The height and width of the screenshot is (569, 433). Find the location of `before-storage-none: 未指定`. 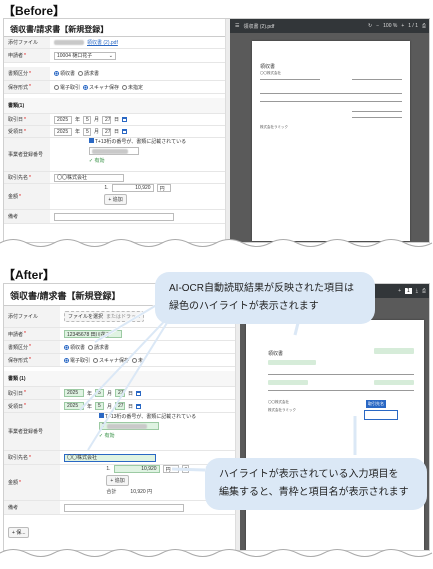

before-storage-none: 未指定 is located at coordinates (132, 87).